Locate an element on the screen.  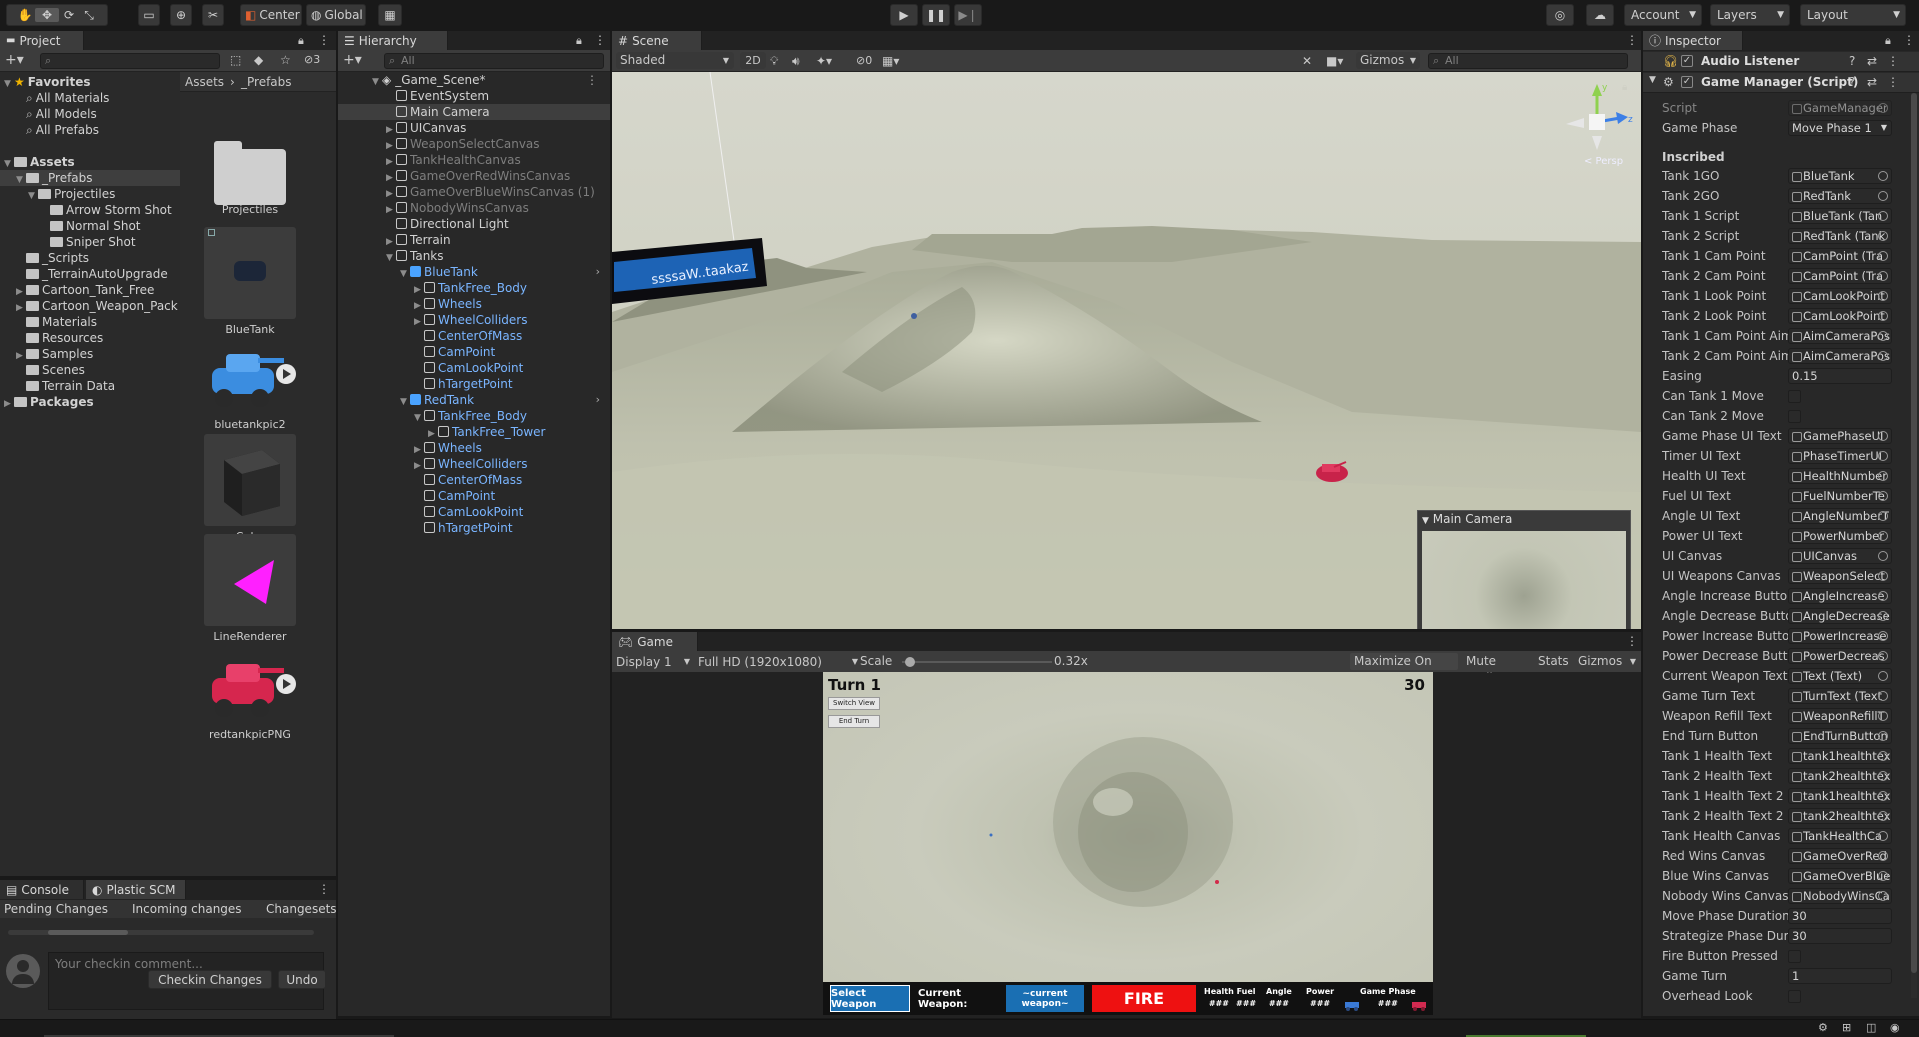
field-object-picker: WeaponSelect is located at coordinates (1840, 576).